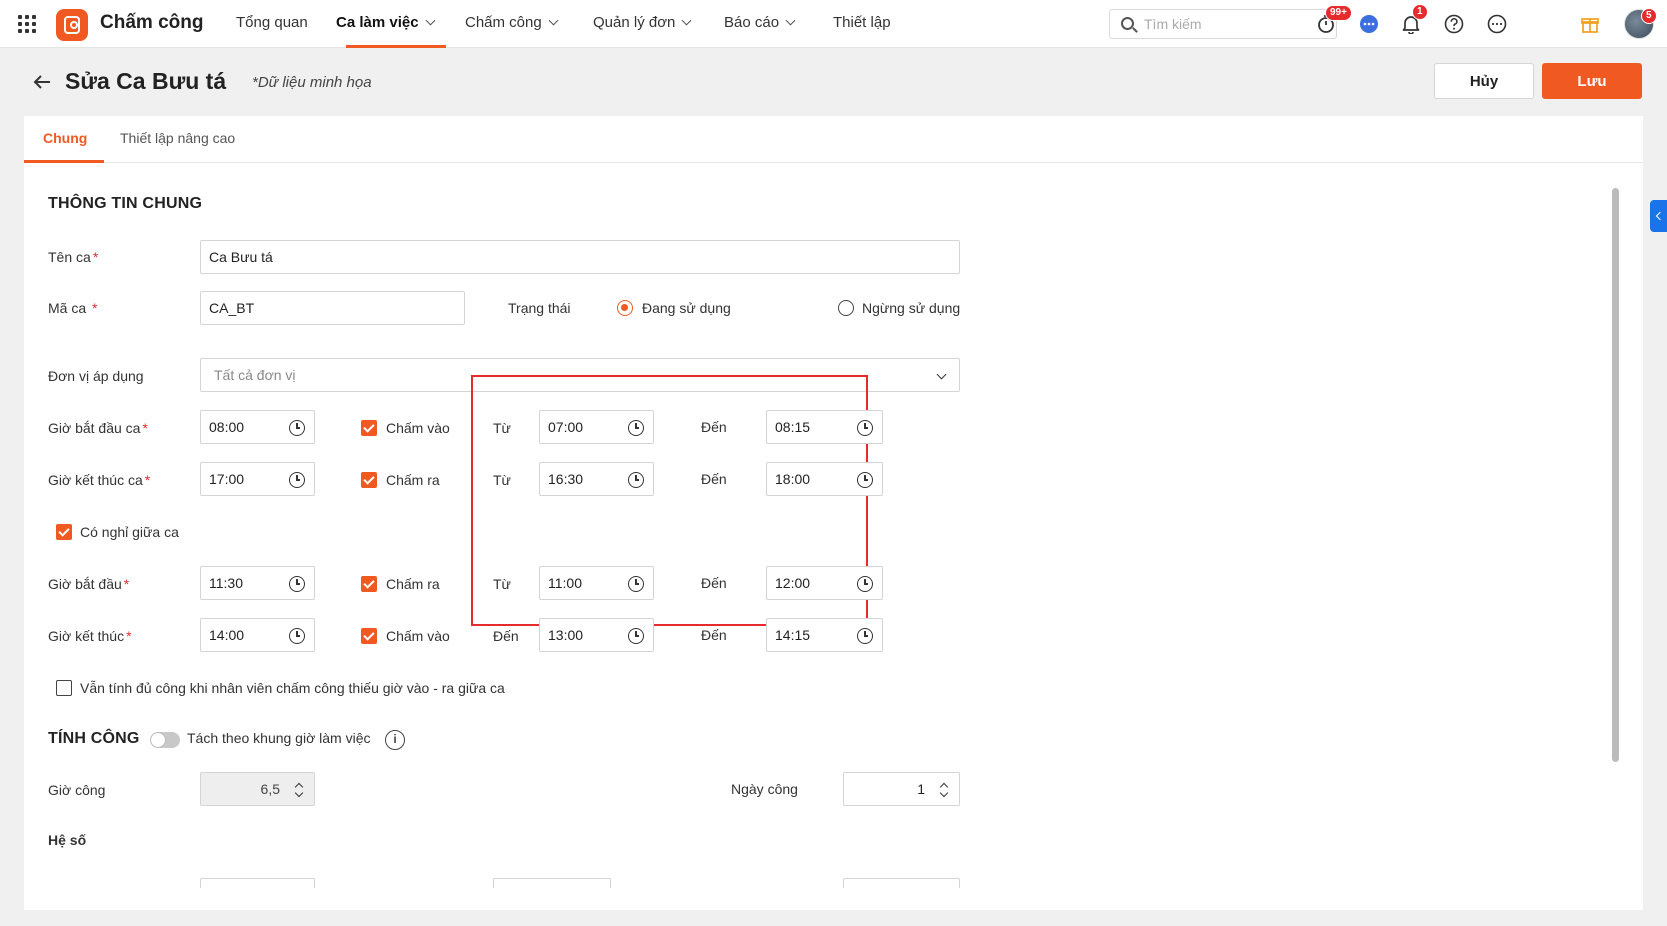 Image resolution: width=1667 pixels, height=926 pixels. I want to click on end-to-input: 18:00, so click(824, 479).